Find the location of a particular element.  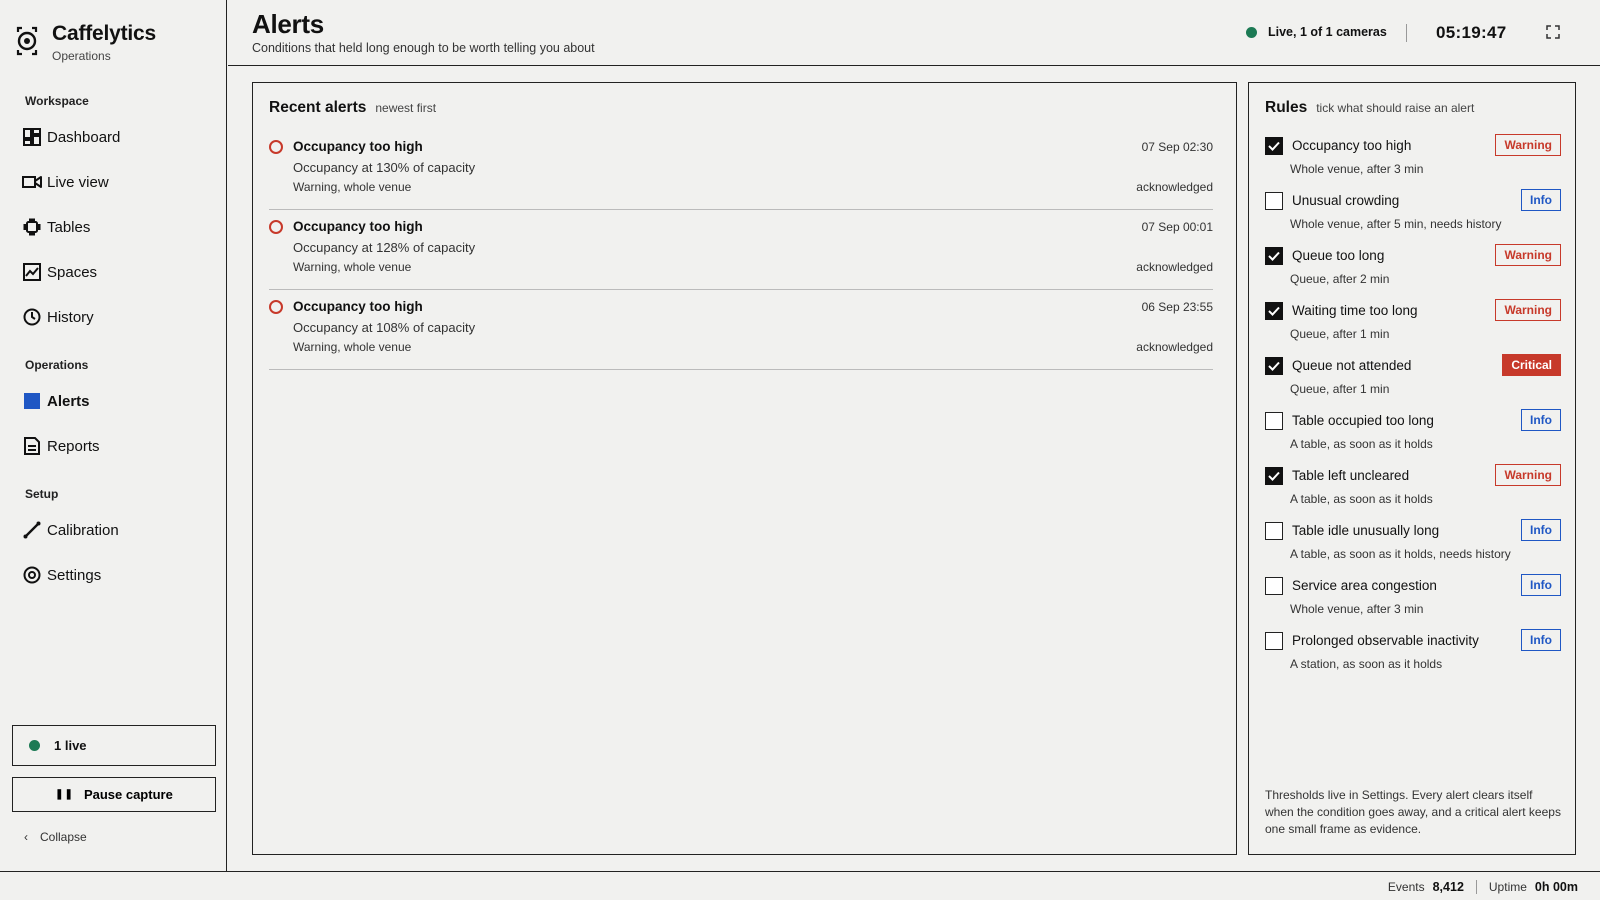

document-icon is located at coordinates (32, 446).